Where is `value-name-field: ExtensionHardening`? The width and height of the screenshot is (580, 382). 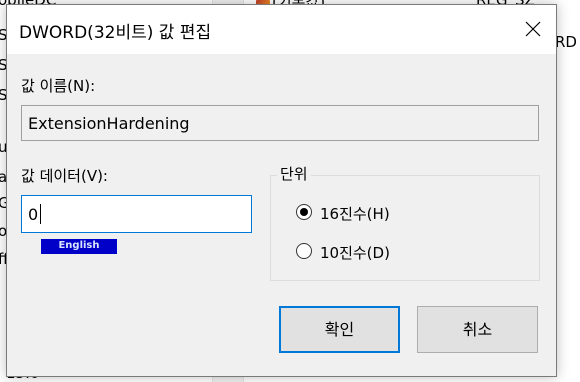
value-name-field: ExtensionHardening is located at coordinates (280, 123).